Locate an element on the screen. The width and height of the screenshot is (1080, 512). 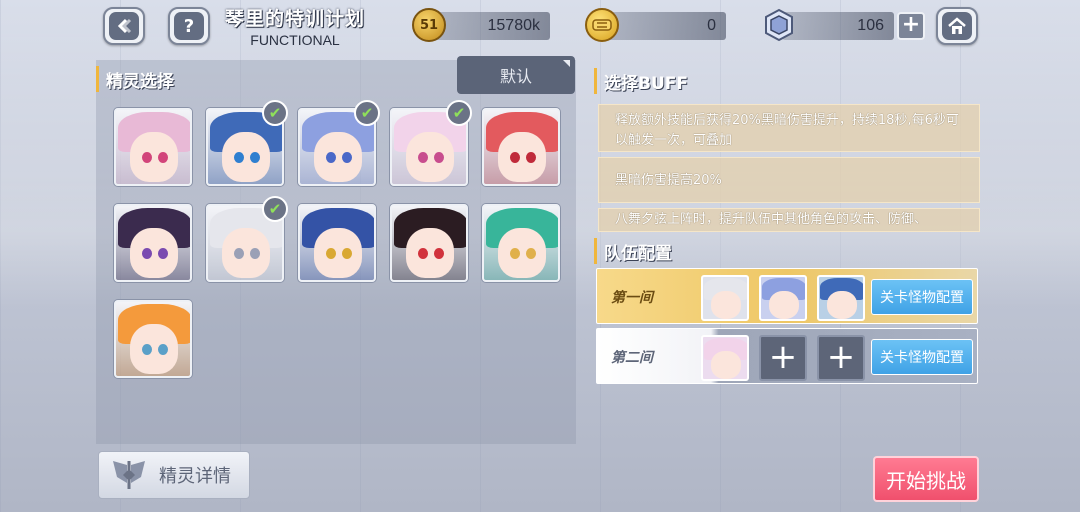
home-icon is located at coordinates (957, 26).